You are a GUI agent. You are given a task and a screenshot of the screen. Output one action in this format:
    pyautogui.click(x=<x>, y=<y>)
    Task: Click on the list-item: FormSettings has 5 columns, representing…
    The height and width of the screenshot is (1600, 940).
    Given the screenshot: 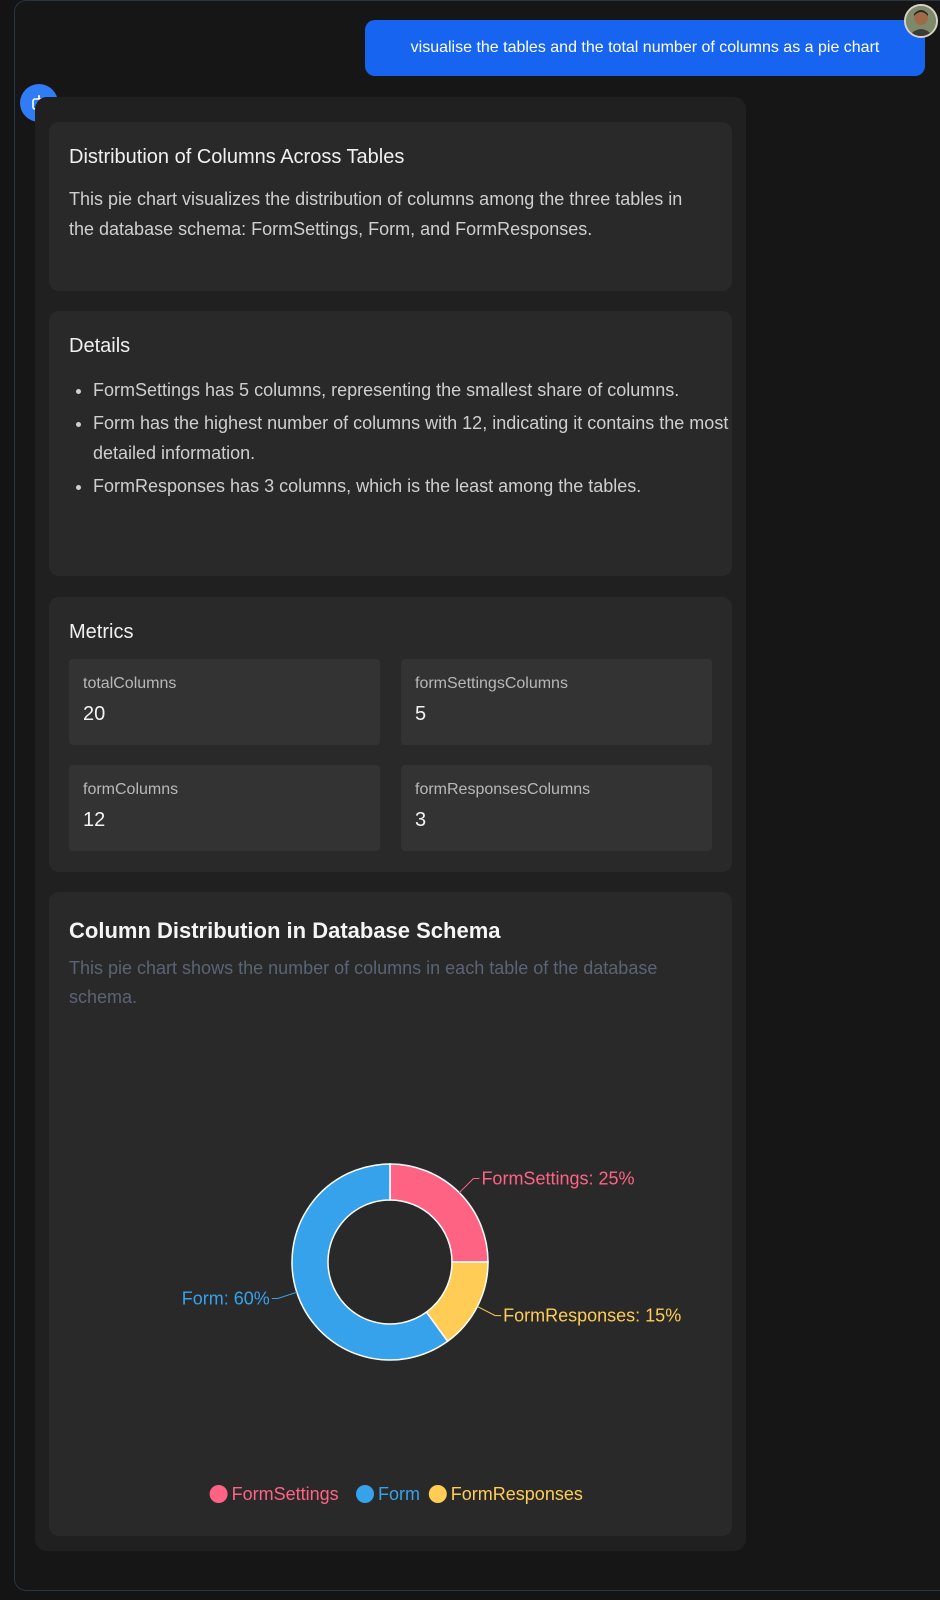 What is the action you would take?
    pyautogui.click(x=413, y=390)
    